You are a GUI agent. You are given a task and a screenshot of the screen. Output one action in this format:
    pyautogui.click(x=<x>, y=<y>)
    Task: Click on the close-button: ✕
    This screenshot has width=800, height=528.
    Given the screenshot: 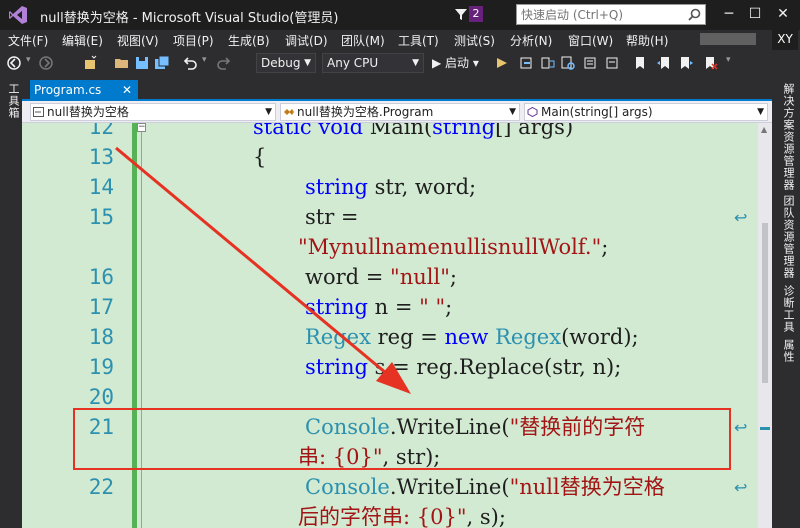 What is the action you would take?
    pyautogui.click(x=783, y=14)
    